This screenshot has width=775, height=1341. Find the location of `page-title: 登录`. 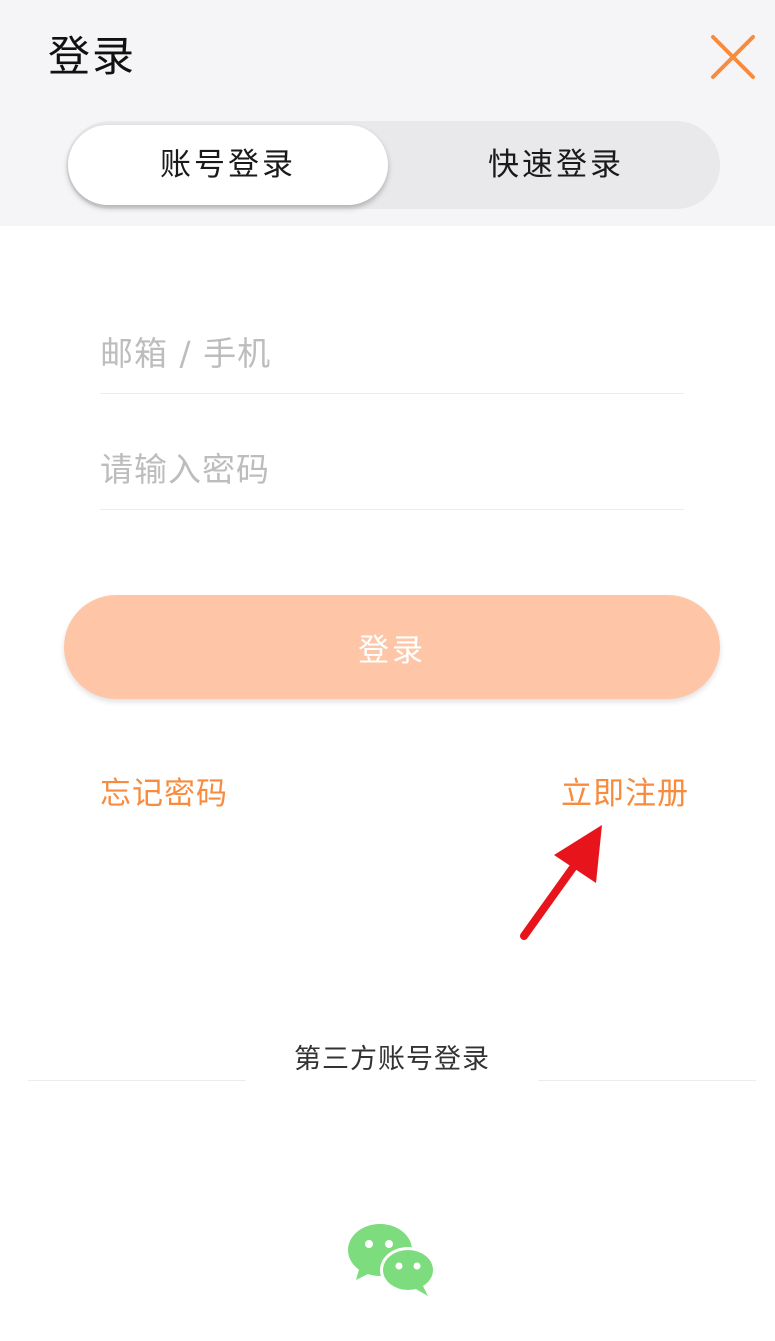

page-title: 登录 is located at coordinates (92, 56).